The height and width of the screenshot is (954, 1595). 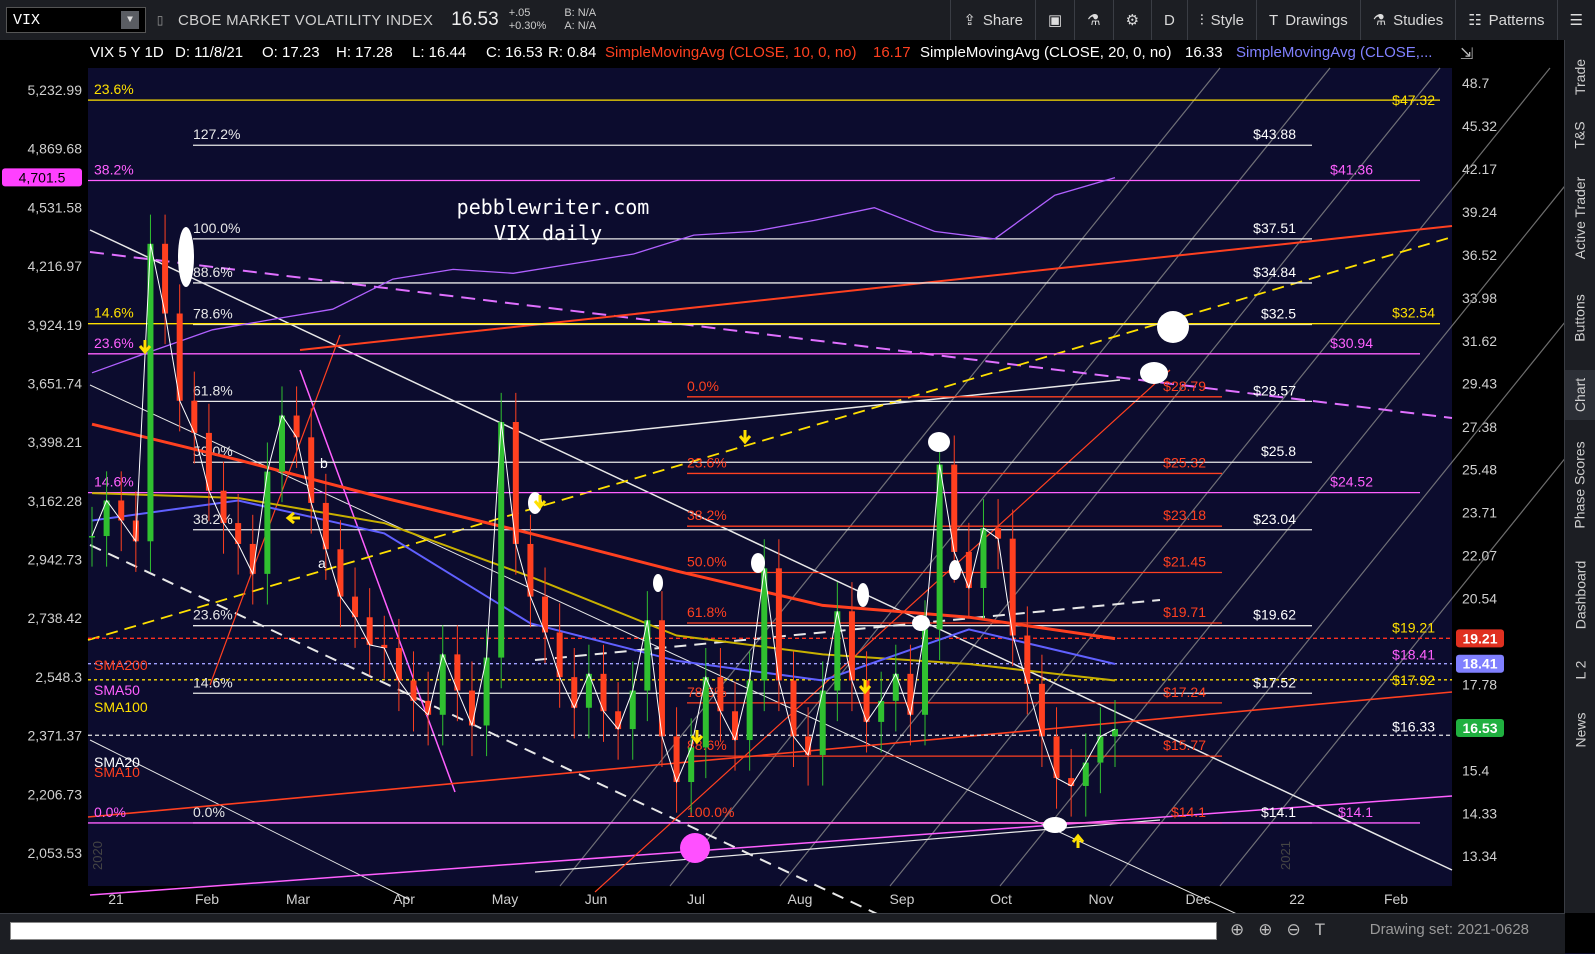 I want to click on change-value: +.05, so click(x=519, y=13).